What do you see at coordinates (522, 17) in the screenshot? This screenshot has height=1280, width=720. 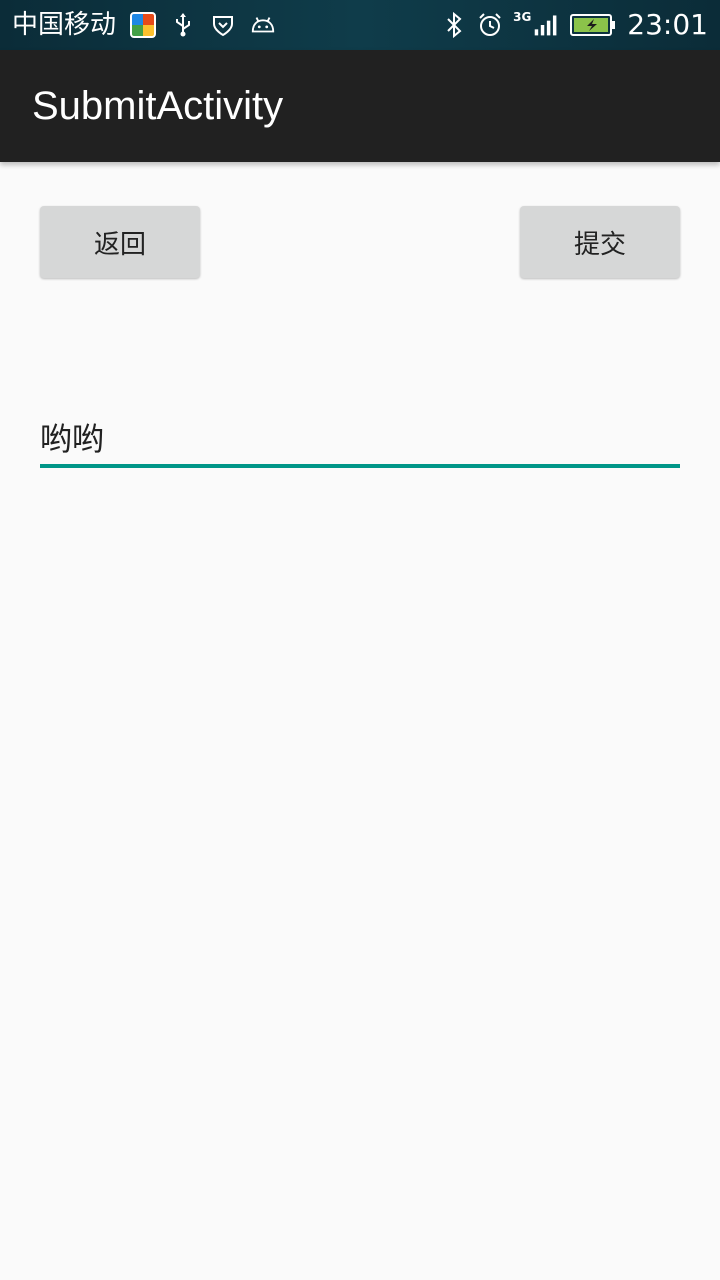 I see `network-type-label: 3G` at bounding box center [522, 17].